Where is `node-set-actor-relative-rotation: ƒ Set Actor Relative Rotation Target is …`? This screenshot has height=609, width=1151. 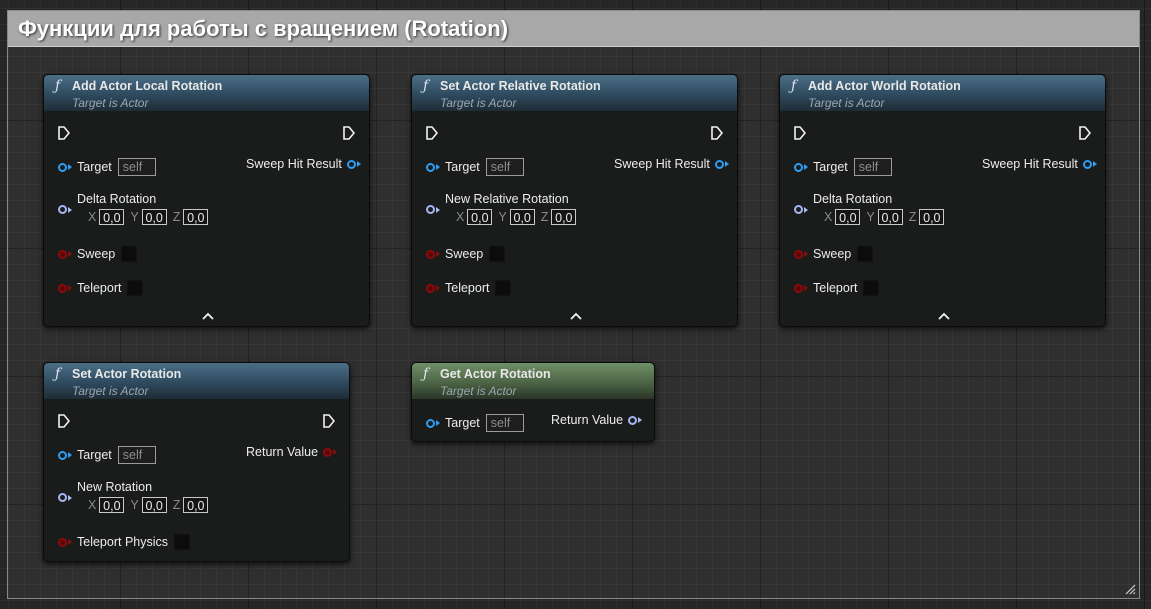 node-set-actor-relative-rotation: ƒ Set Actor Relative Rotation Target is … is located at coordinates (574, 200).